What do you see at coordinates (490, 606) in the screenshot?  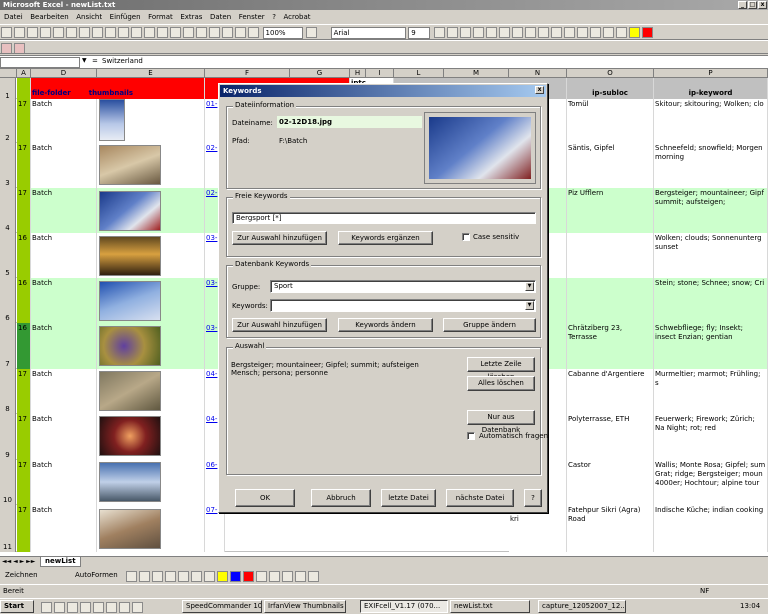 I see `taskbar-item: newList.txt` at bounding box center [490, 606].